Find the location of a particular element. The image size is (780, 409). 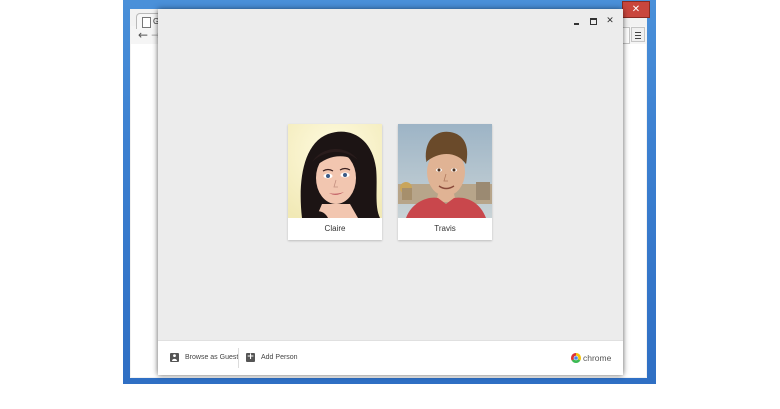

chrome-wordmark: chrome is located at coordinates (597, 358).